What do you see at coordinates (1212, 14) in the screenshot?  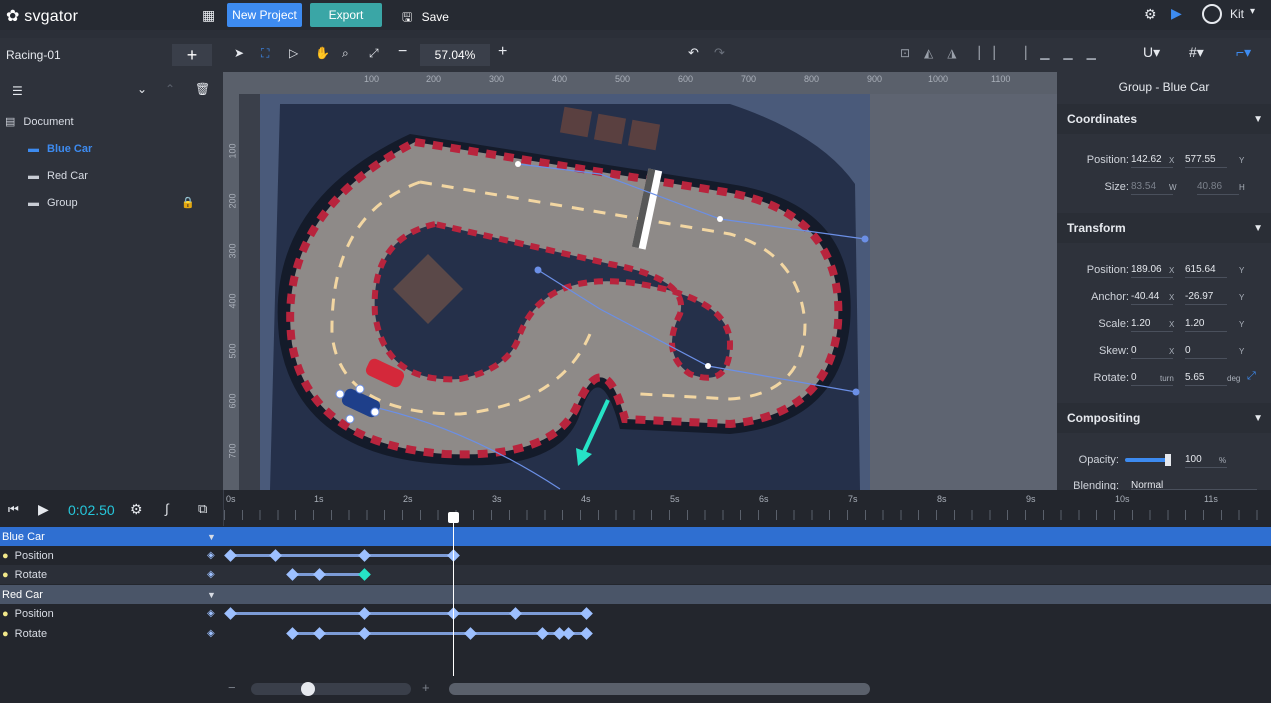 I see `avatar` at bounding box center [1212, 14].